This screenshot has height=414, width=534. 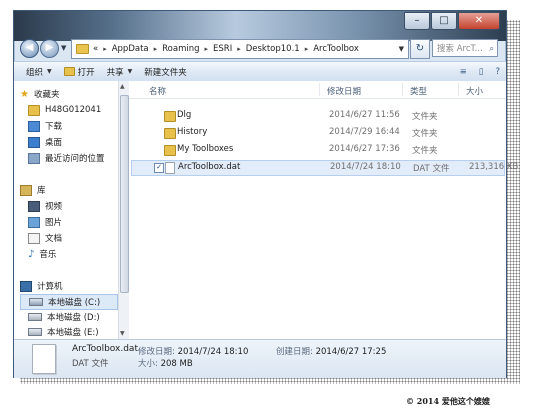 What do you see at coordinates (494, 167) in the screenshot?
I see `file-size: 213,316 KB` at bounding box center [494, 167].